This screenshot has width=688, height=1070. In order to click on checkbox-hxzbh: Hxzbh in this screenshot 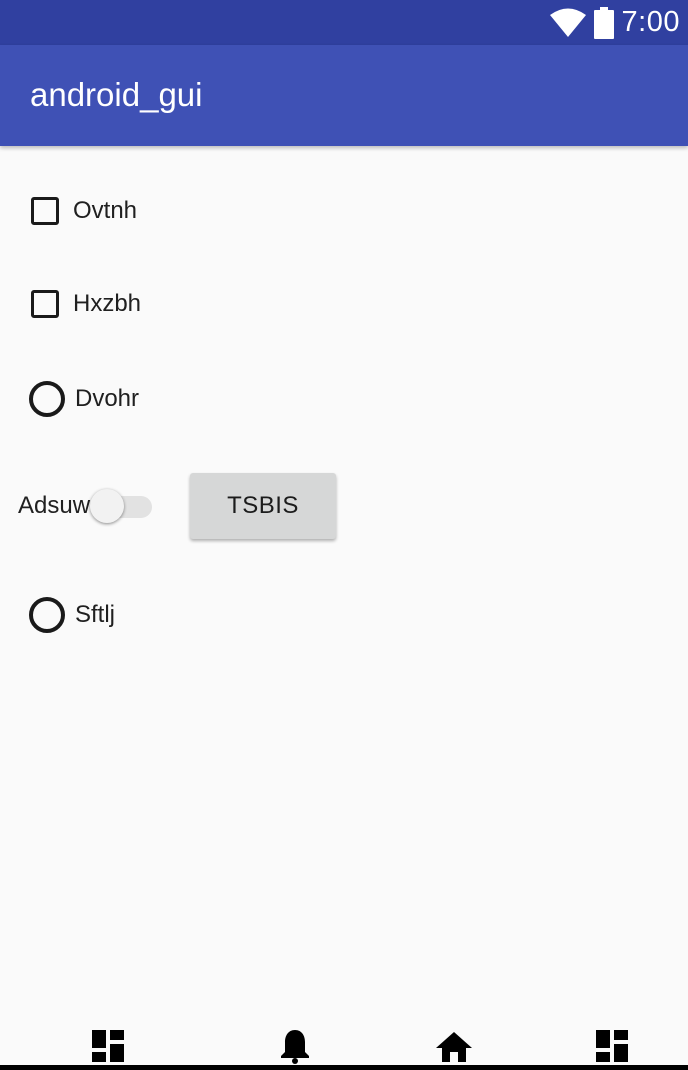, I will do `click(86, 304)`.